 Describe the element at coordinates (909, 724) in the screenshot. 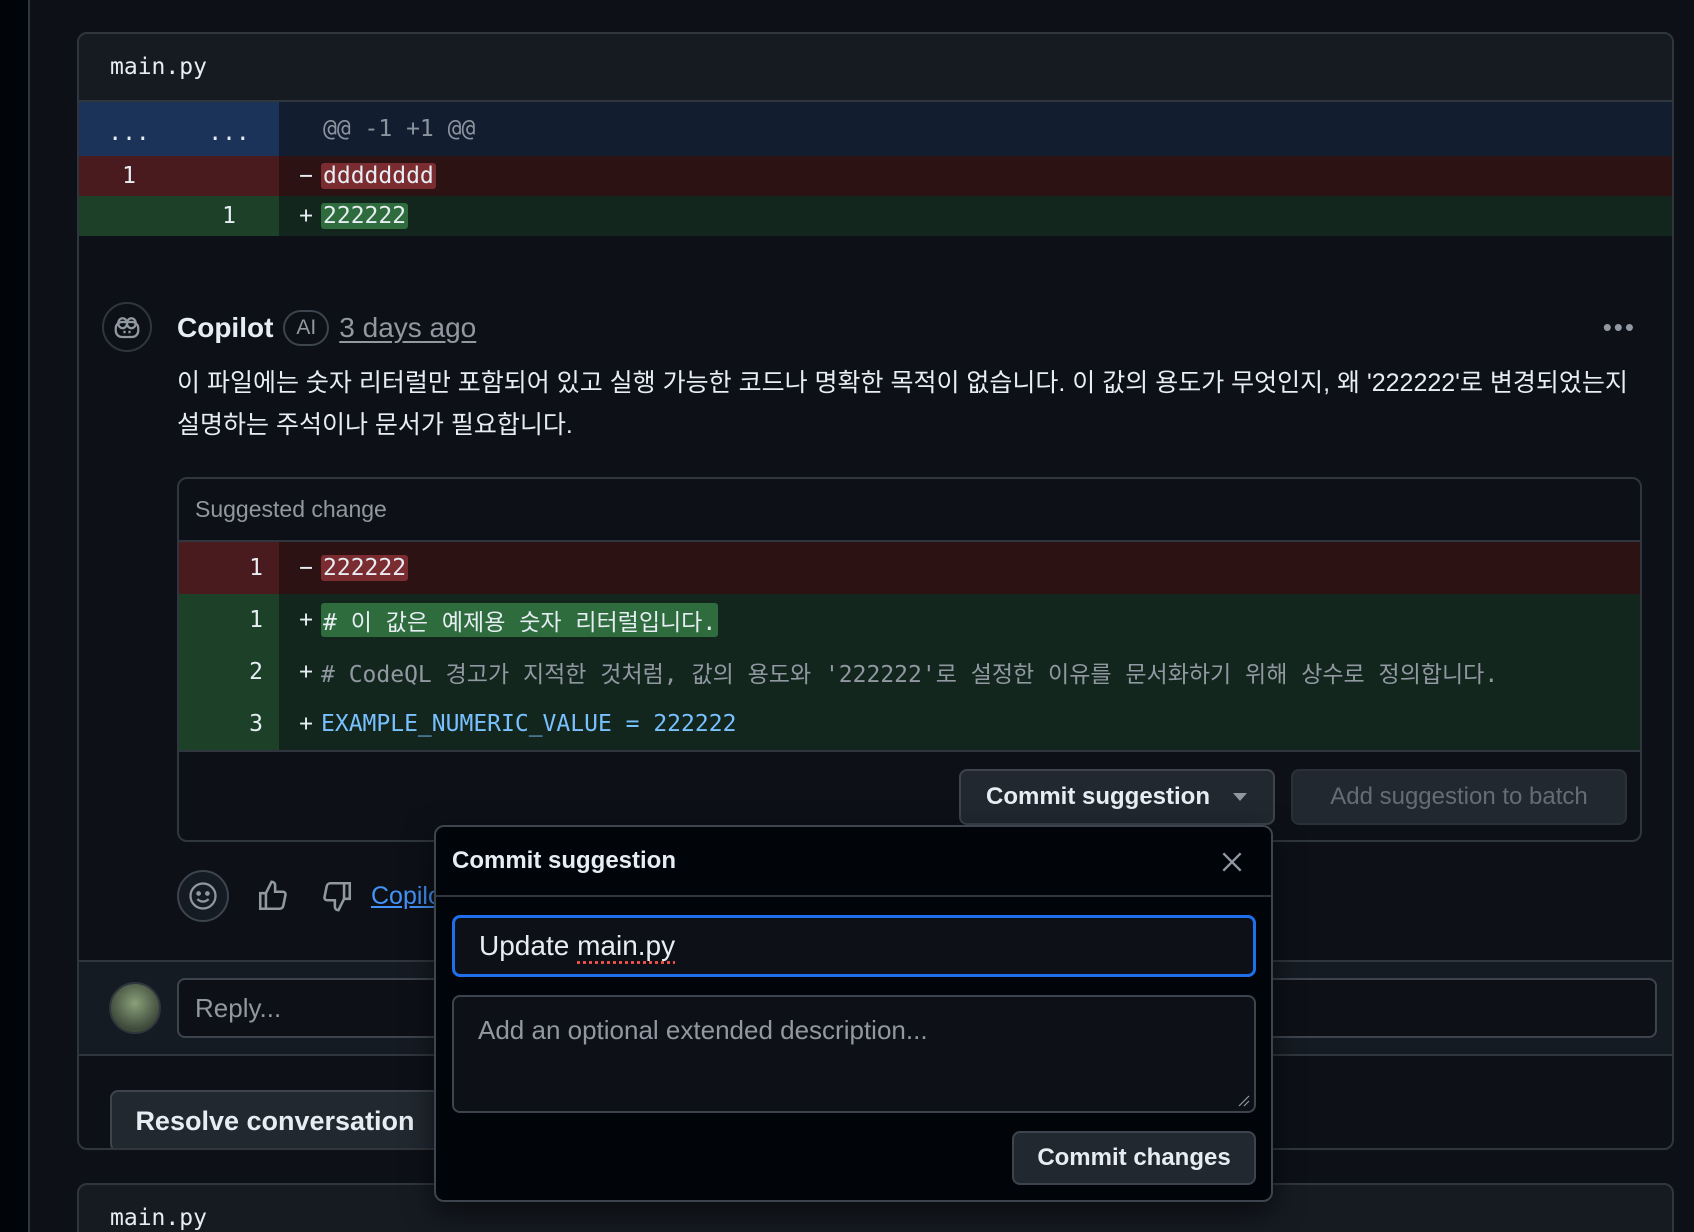

I see `suggestion-added-line: 3 + EXAMPLE_NUMERIC_VALUE = 222222` at that location.